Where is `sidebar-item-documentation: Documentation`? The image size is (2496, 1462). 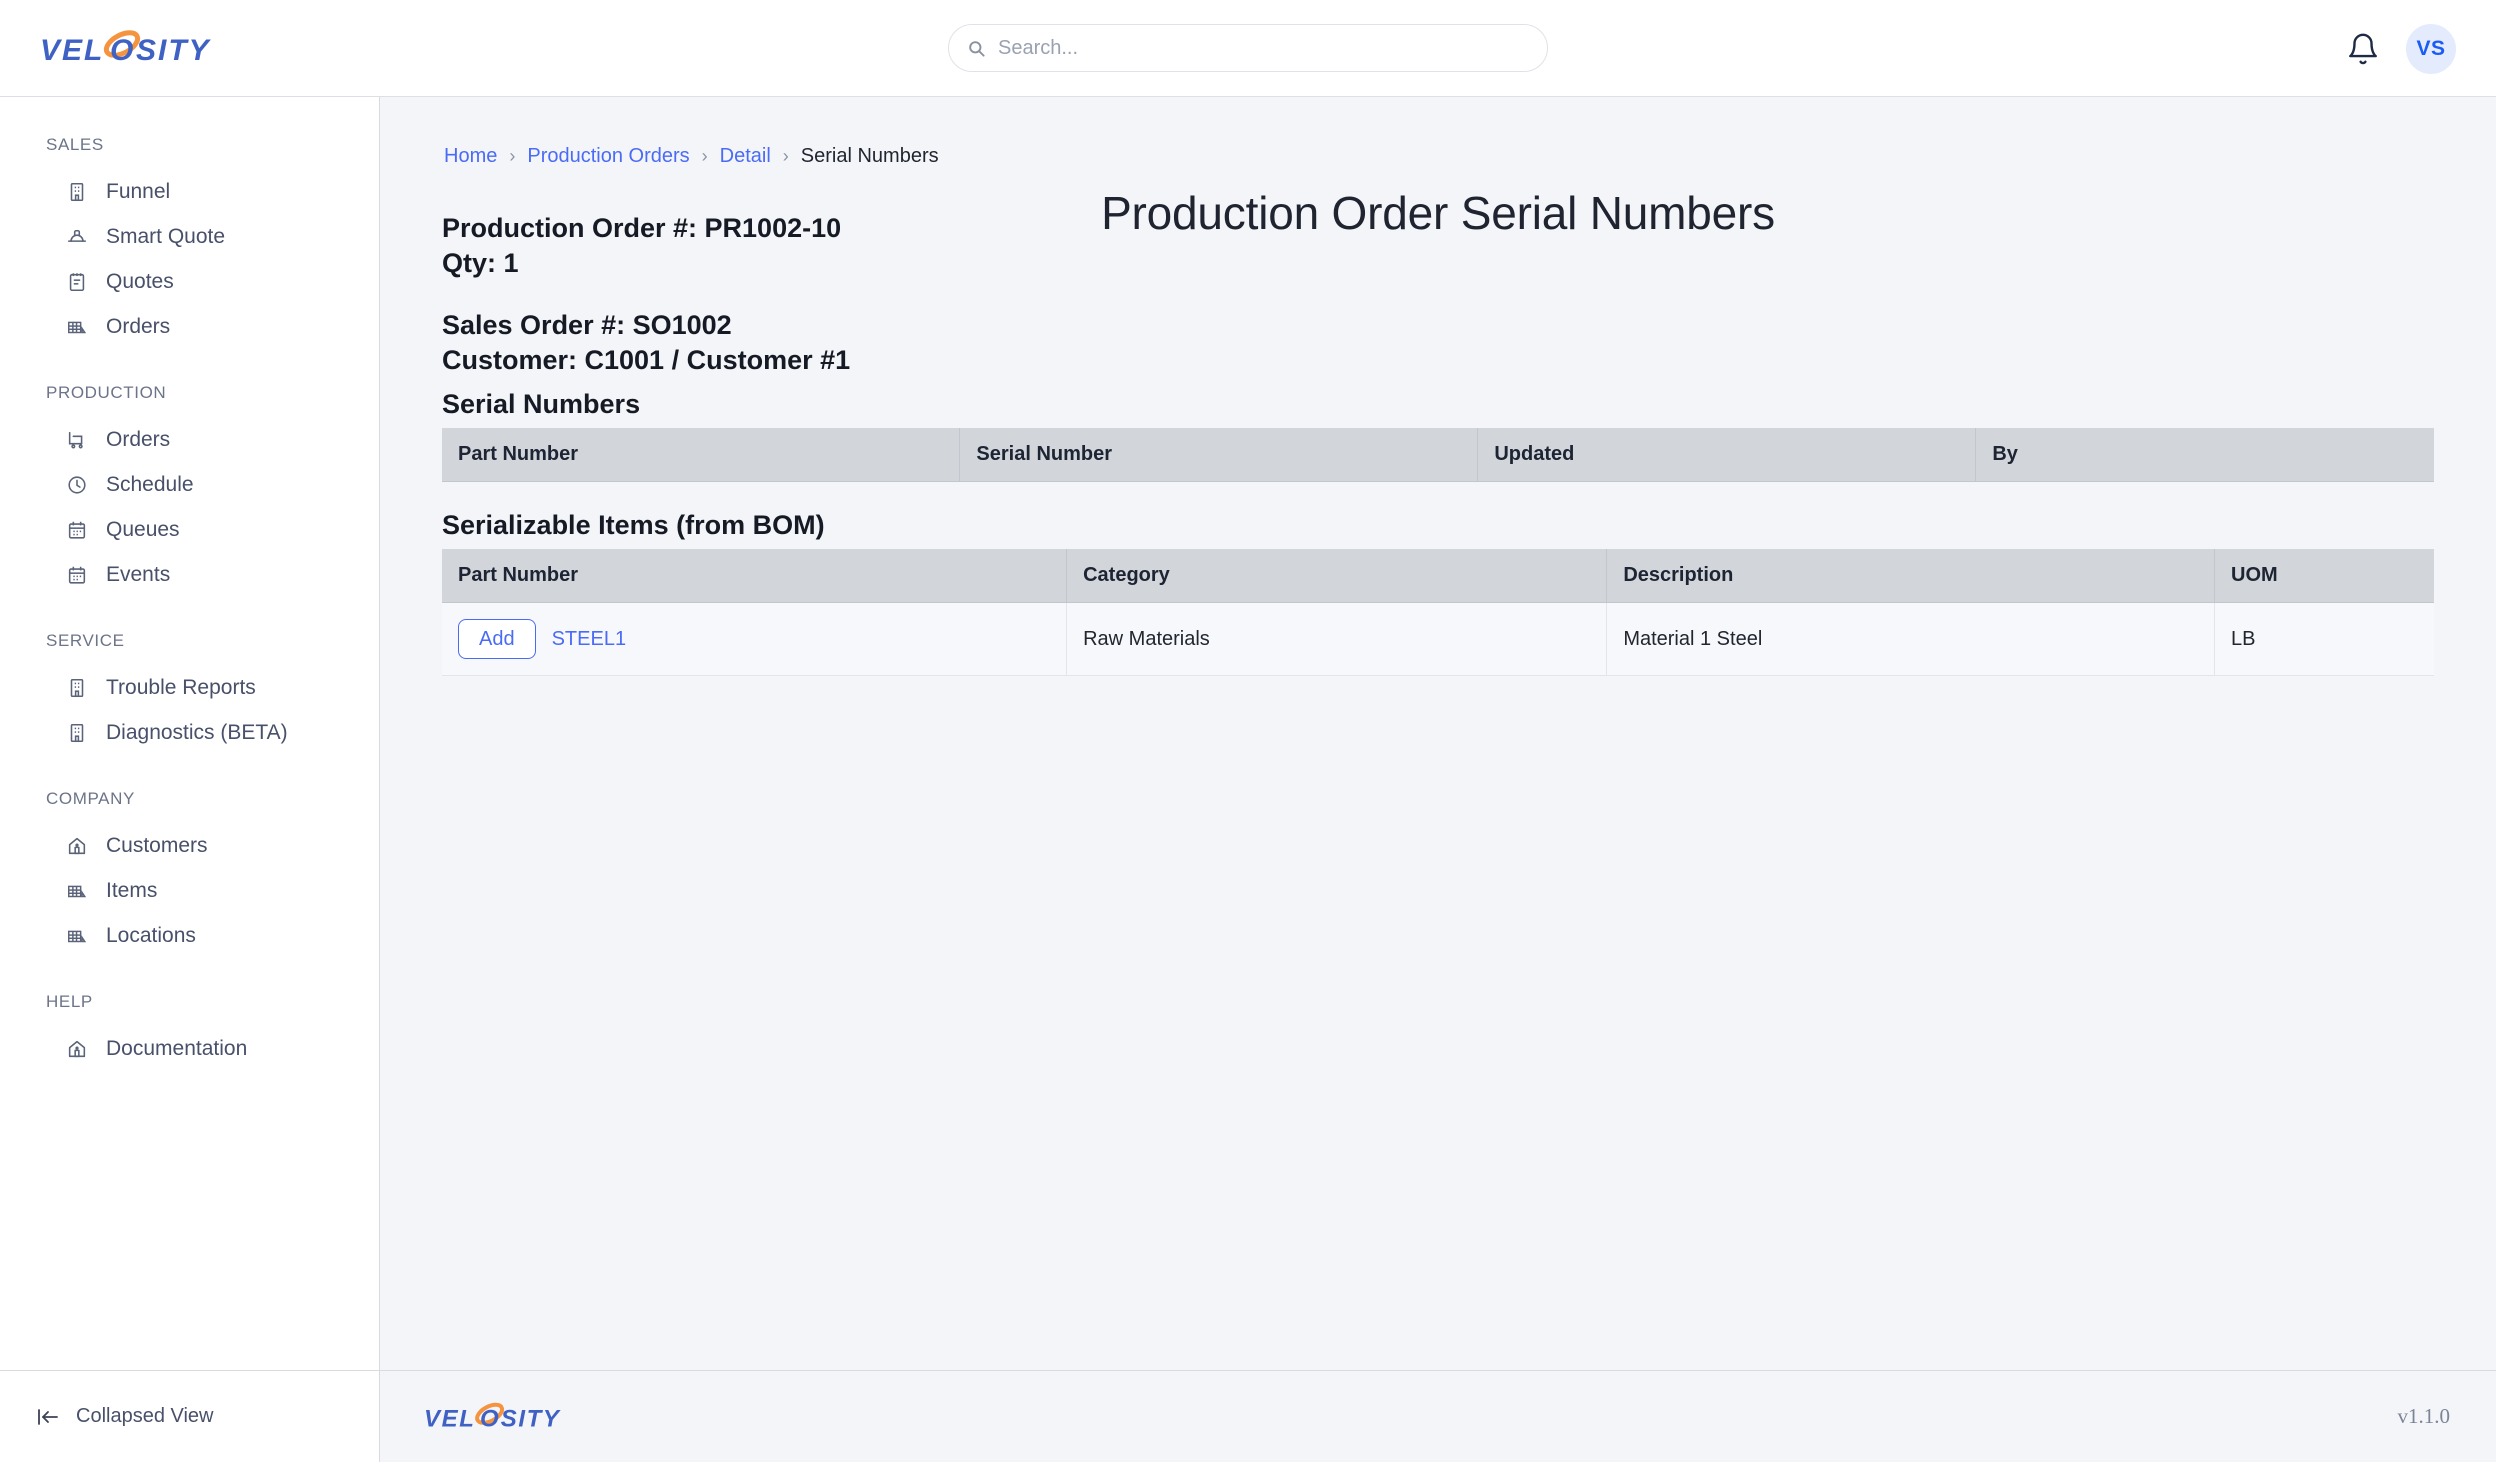 sidebar-item-documentation: Documentation is located at coordinates (189, 1048).